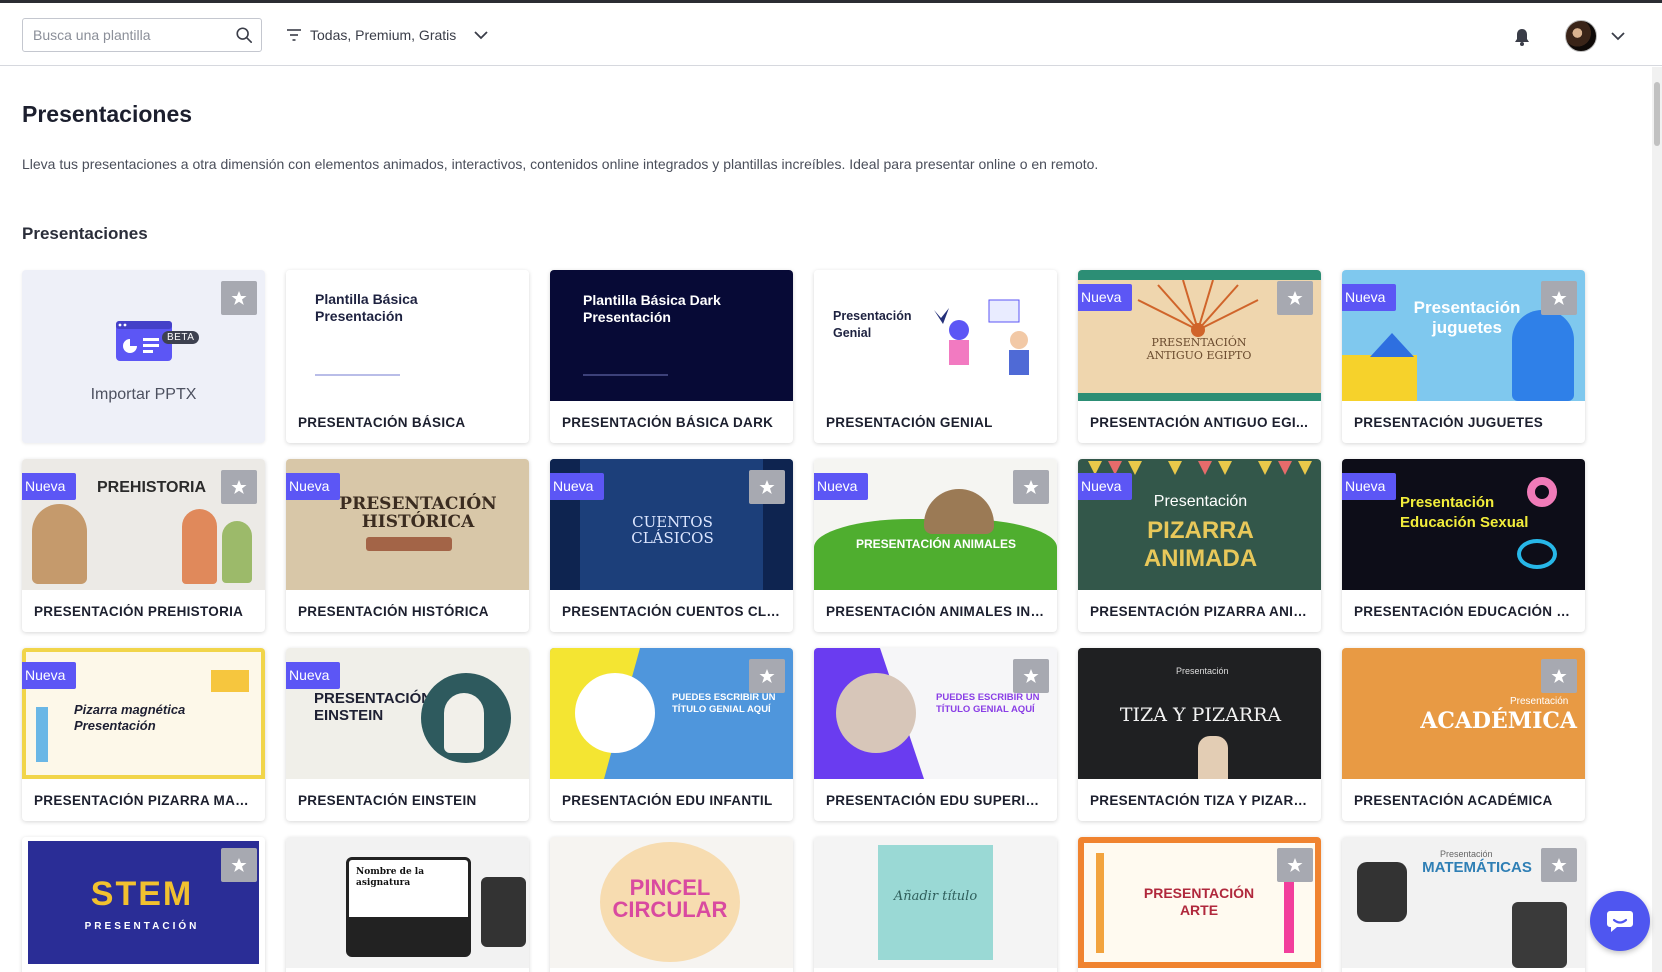 Image resolution: width=1662 pixels, height=972 pixels. I want to click on template-thumbnail: Nombre de la asignatura, so click(407, 902).